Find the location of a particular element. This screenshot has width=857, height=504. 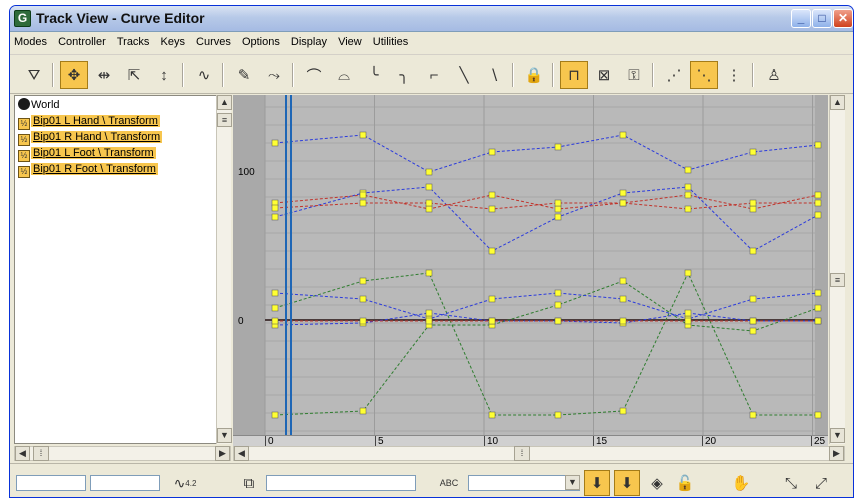

show-all-tangents-icon: ⋮ is located at coordinates (734, 75).